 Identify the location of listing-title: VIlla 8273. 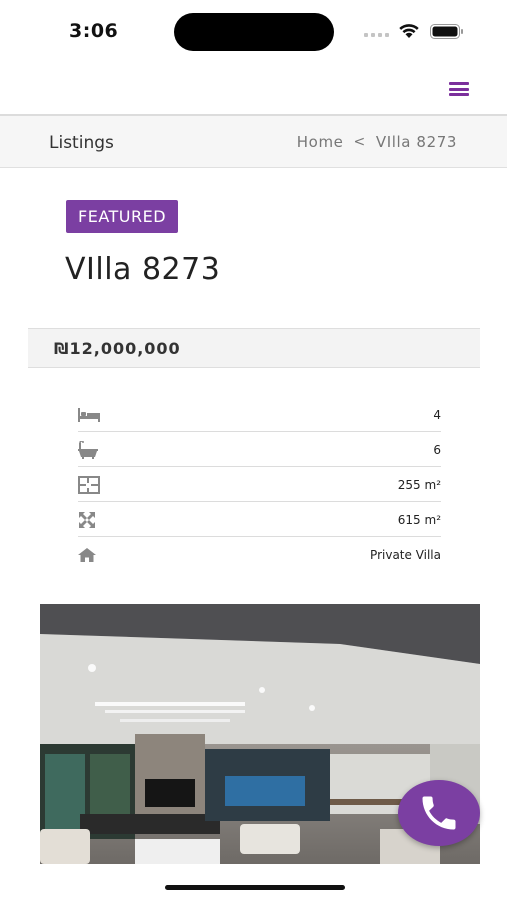
(143, 269).